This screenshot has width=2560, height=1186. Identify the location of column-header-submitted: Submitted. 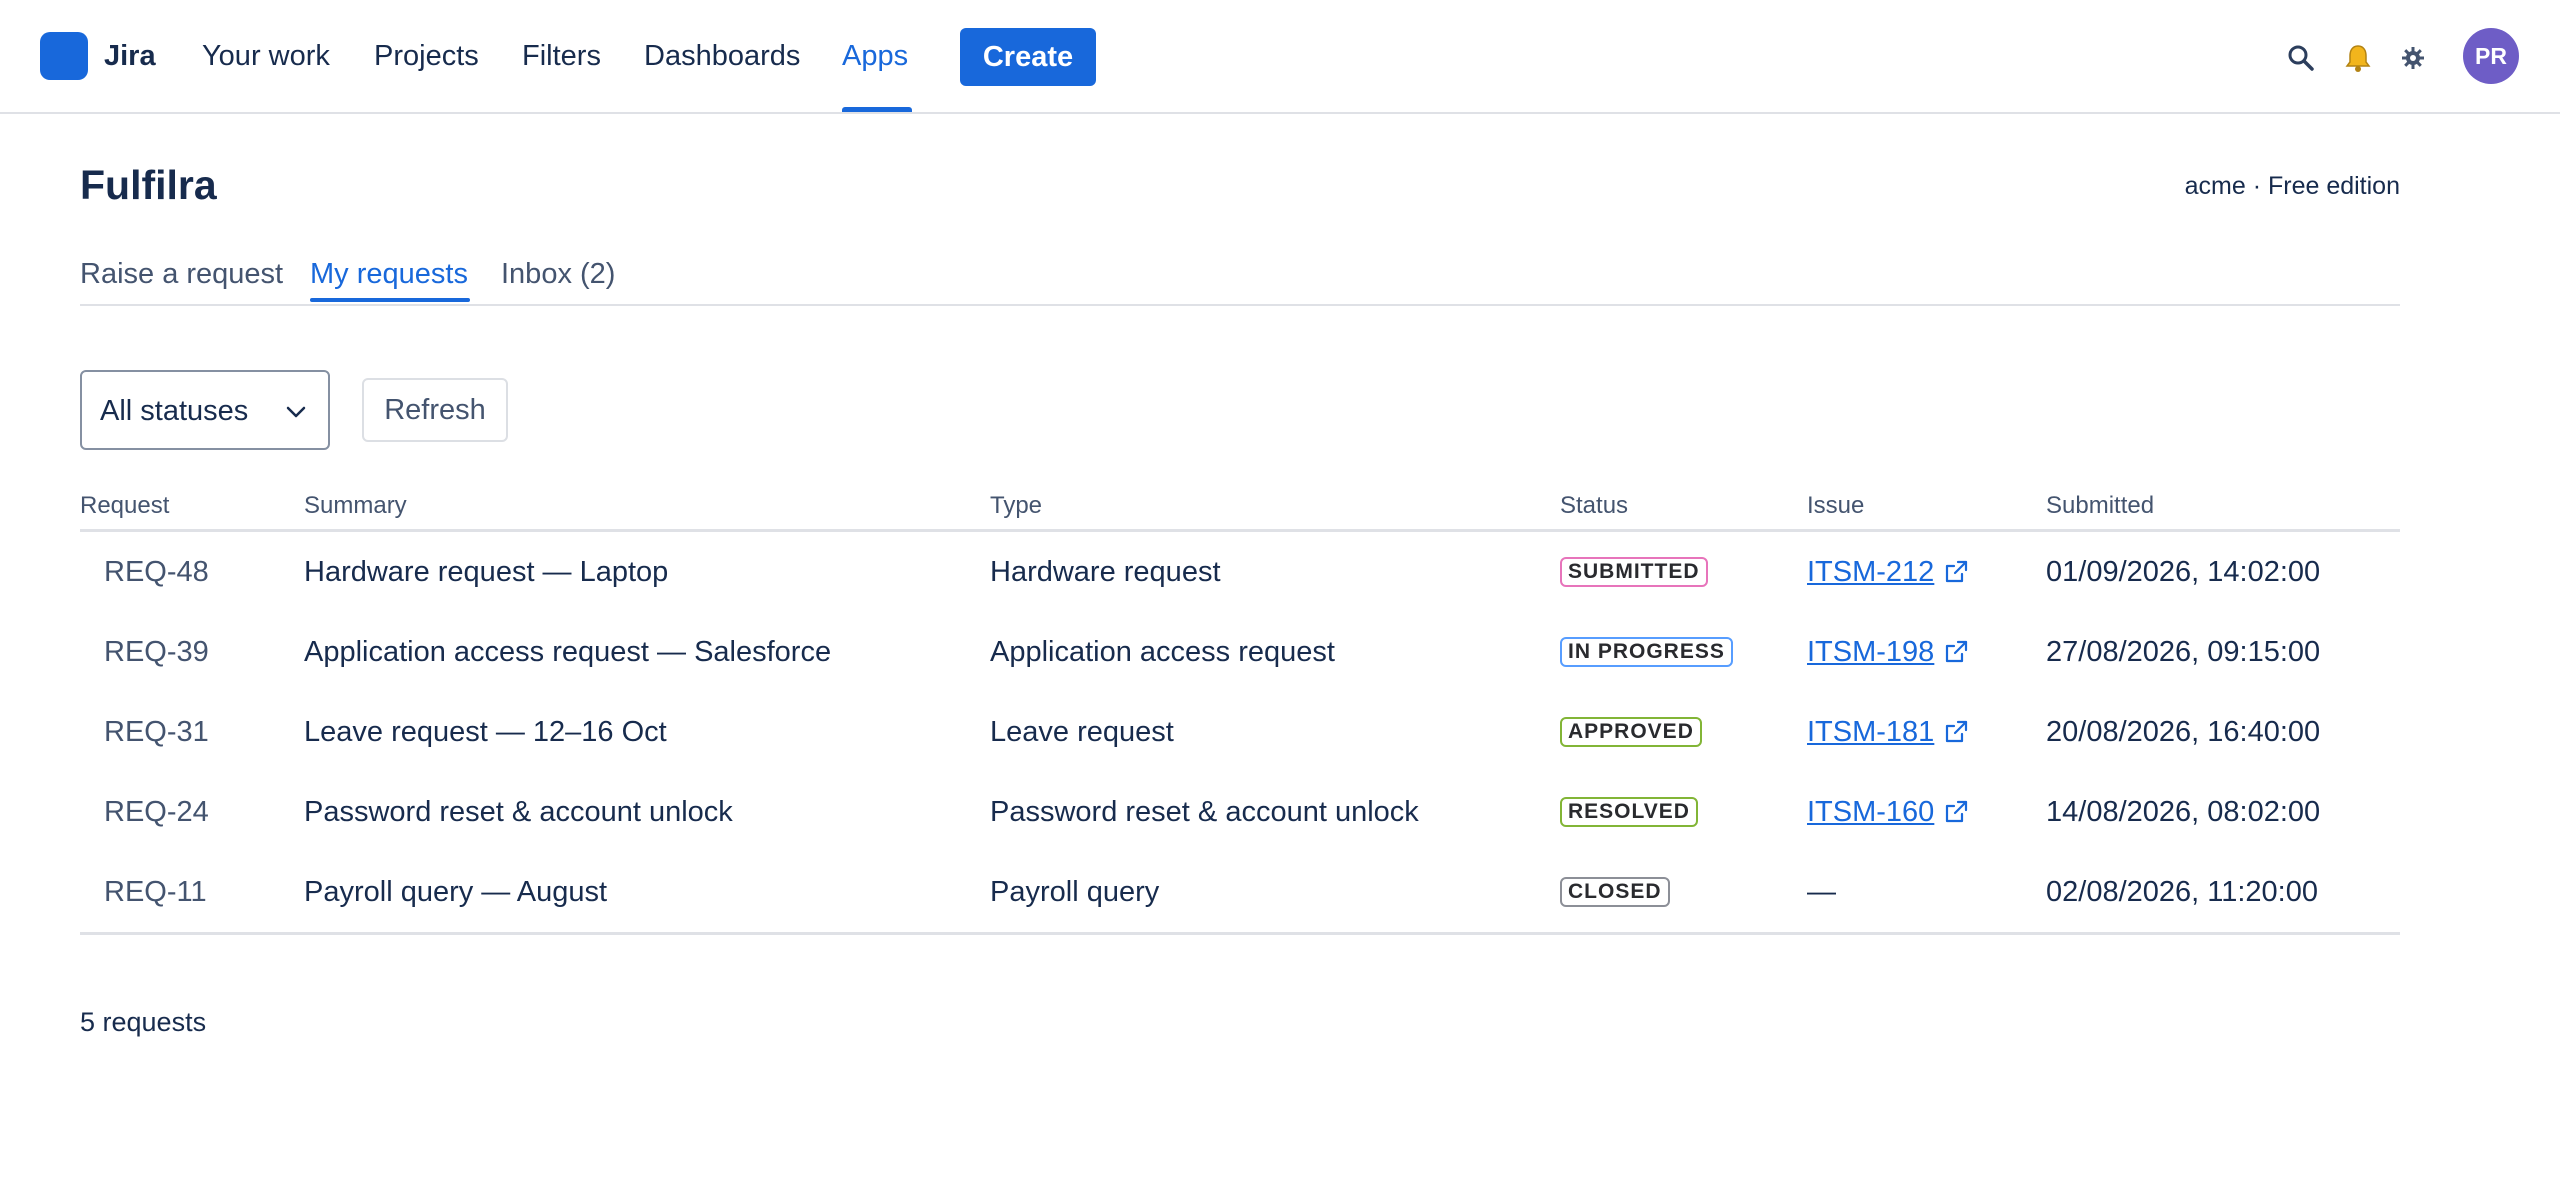
(2100, 506).